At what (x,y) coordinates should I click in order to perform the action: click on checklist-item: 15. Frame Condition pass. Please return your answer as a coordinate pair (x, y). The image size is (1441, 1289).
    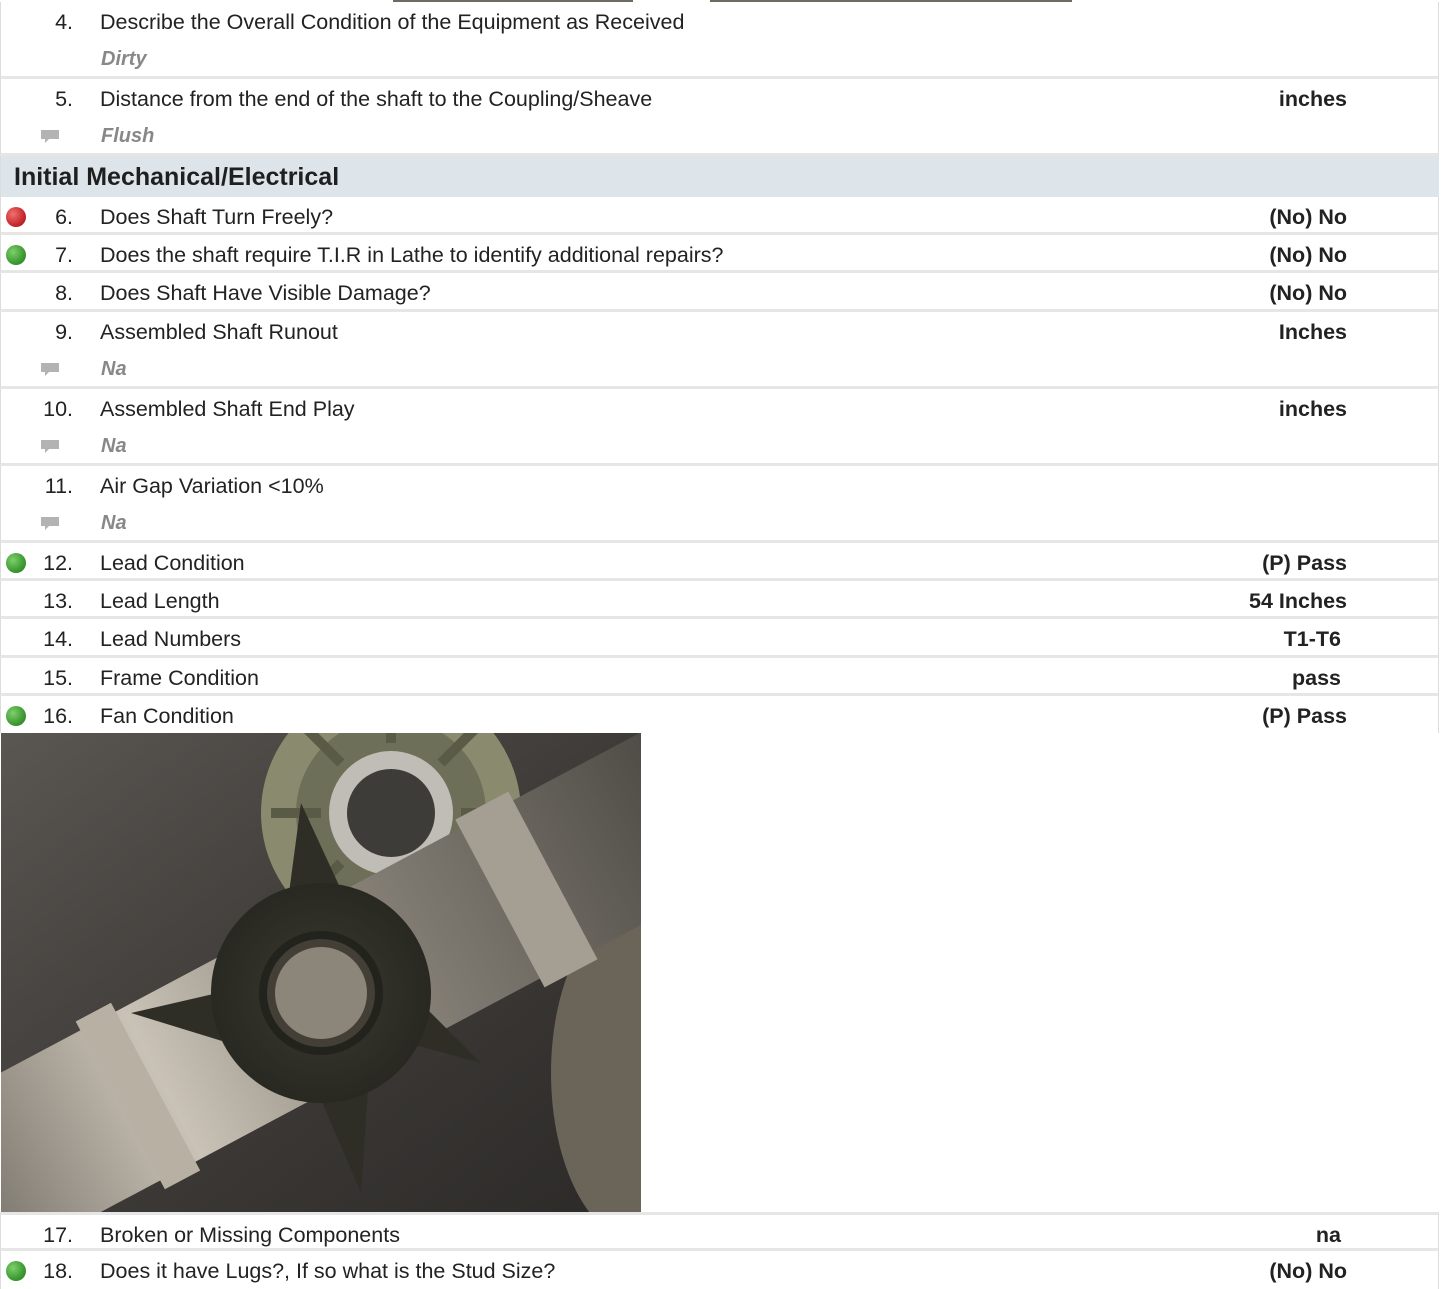
    Looking at the image, I should click on (719, 677).